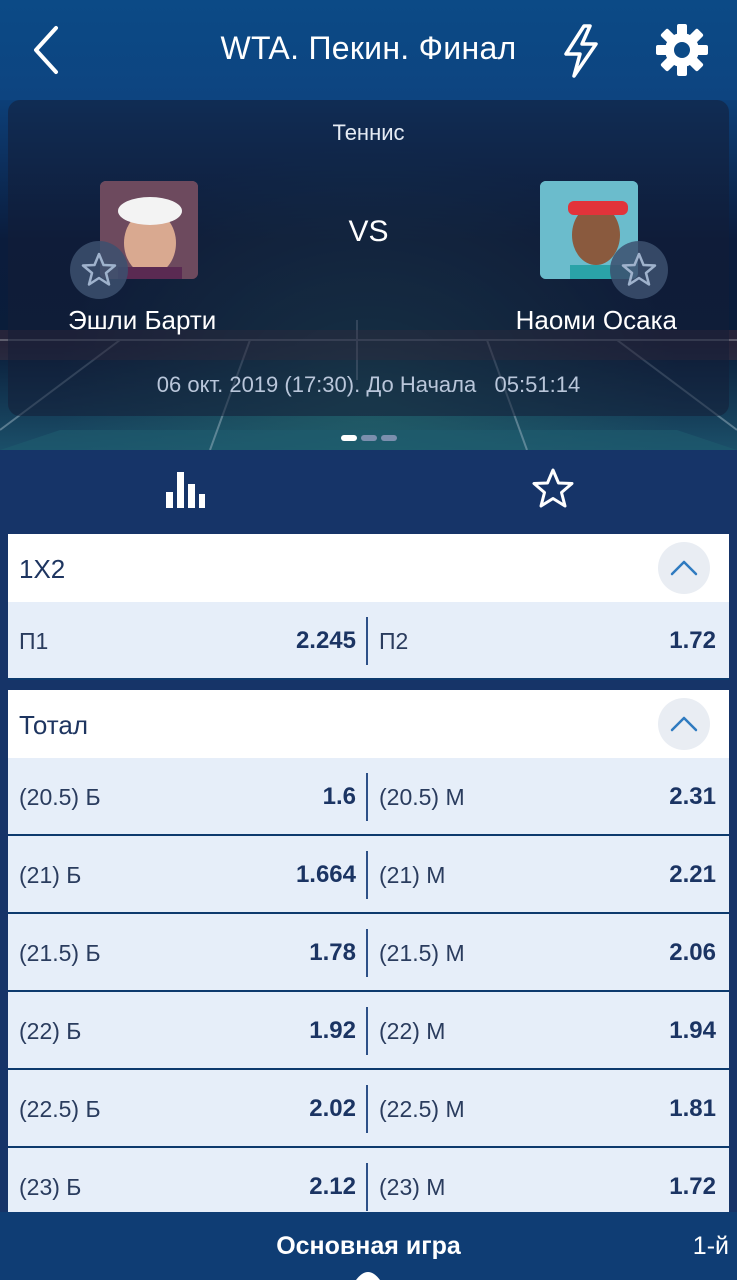 This screenshot has height=1280, width=737. I want to click on odds-cell: (22.5) Б 2.02, so click(188, 1109).